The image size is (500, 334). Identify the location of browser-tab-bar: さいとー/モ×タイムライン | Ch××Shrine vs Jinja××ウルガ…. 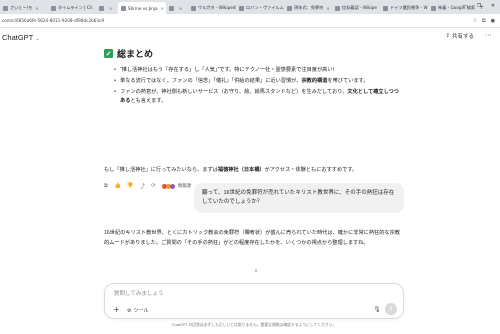
(250, 7).